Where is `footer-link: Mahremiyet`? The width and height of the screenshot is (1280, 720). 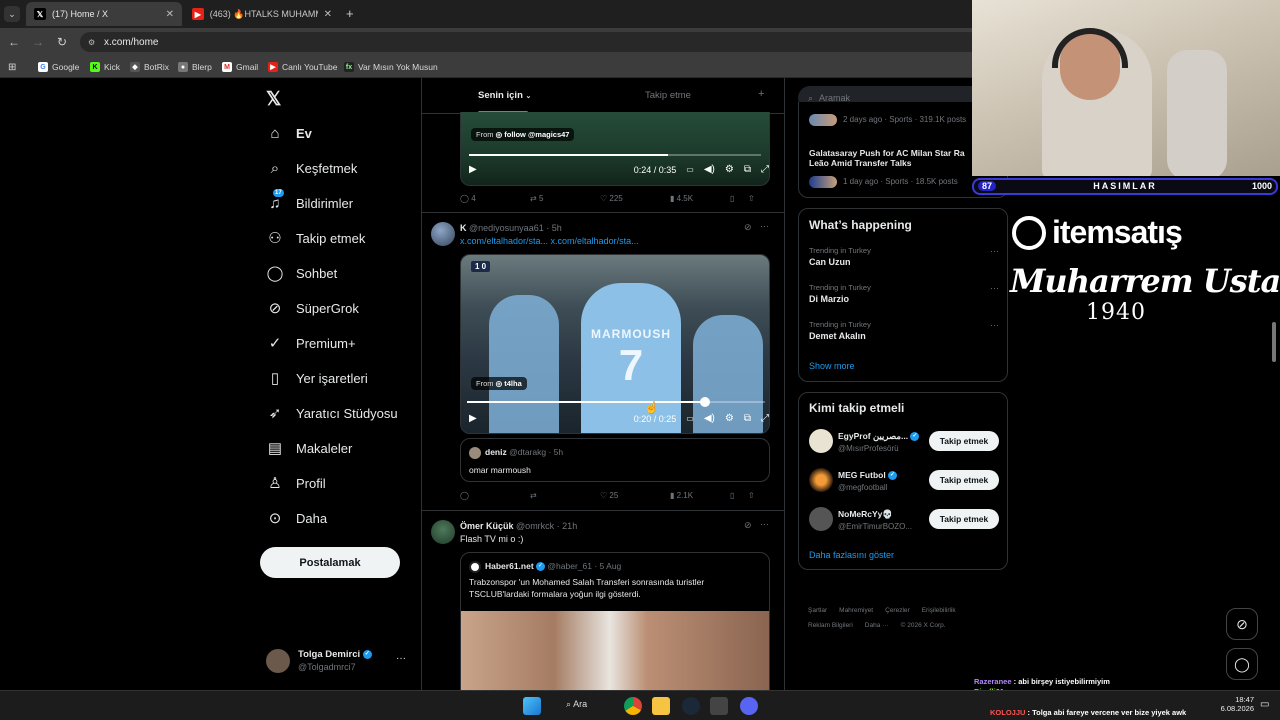
footer-link: Mahremiyet is located at coordinates (856, 610).